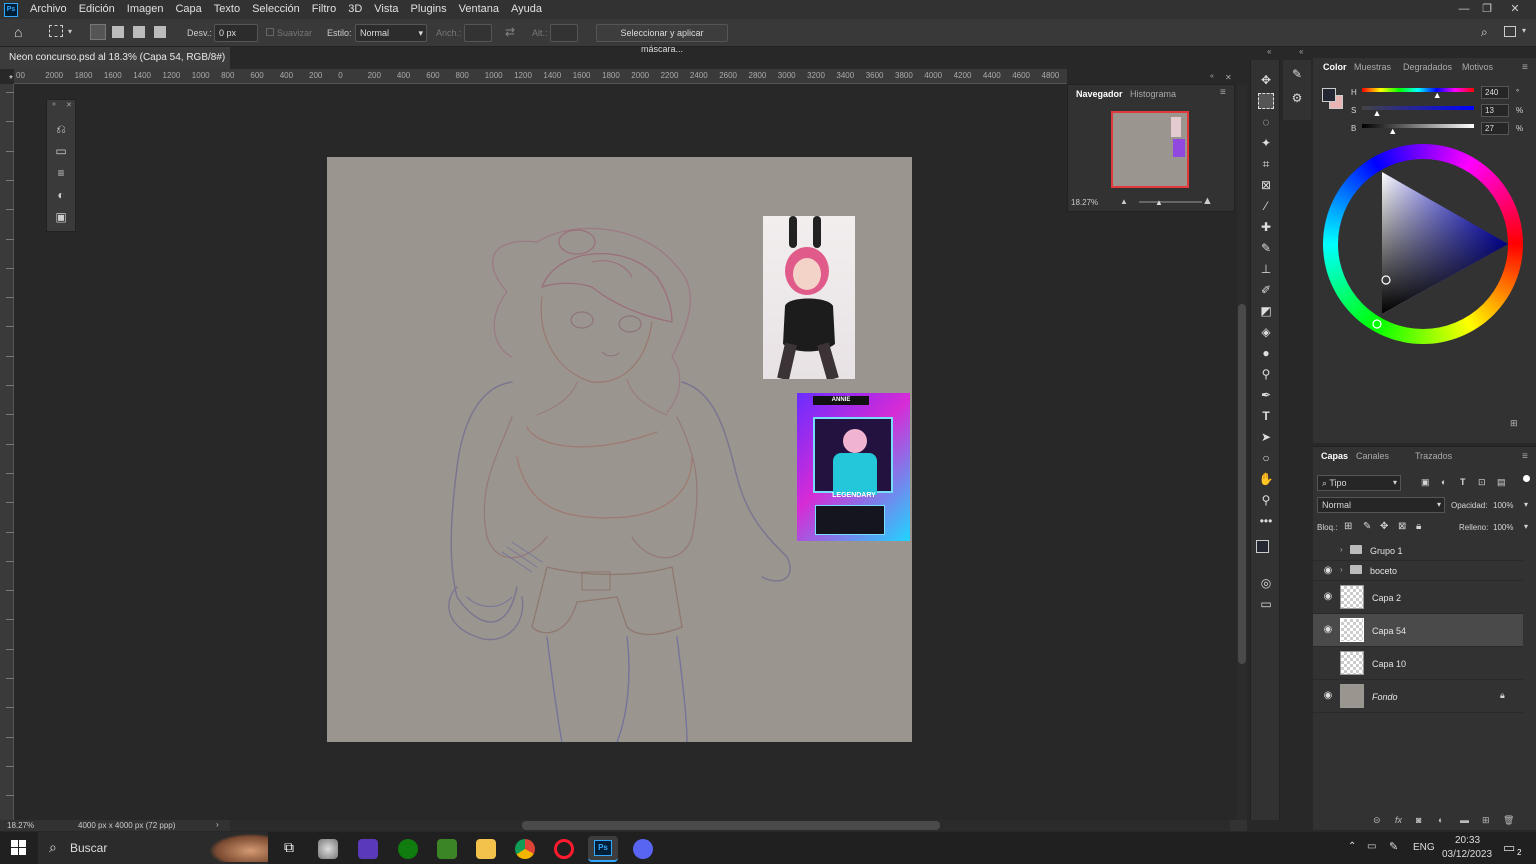  Describe the element at coordinates (1266, 353) in the screenshot. I see `blur-tool-icon: ●` at that location.